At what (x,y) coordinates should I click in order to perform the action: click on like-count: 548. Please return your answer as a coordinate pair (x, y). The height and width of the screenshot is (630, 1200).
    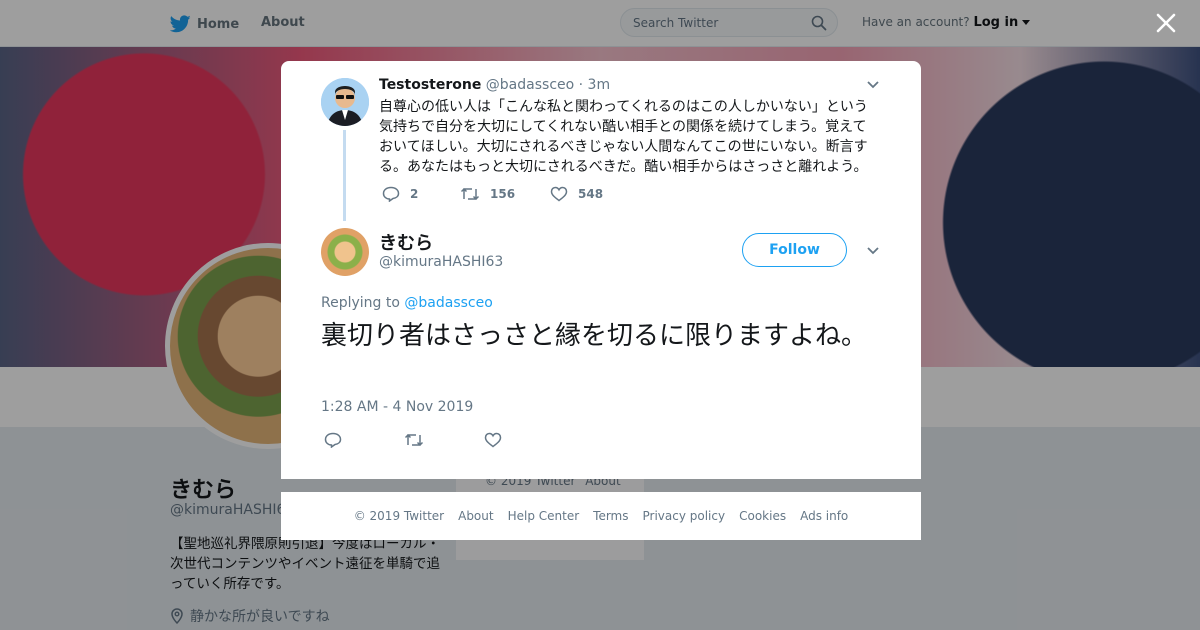
    Looking at the image, I should click on (591, 194).